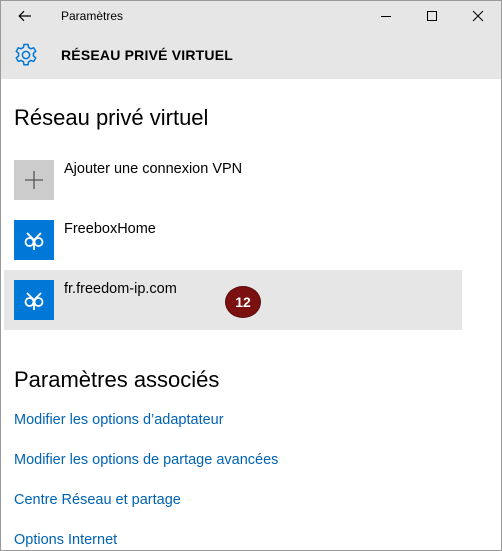 This screenshot has width=502, height=551. I want to click on close-icon, so click(478, 16).